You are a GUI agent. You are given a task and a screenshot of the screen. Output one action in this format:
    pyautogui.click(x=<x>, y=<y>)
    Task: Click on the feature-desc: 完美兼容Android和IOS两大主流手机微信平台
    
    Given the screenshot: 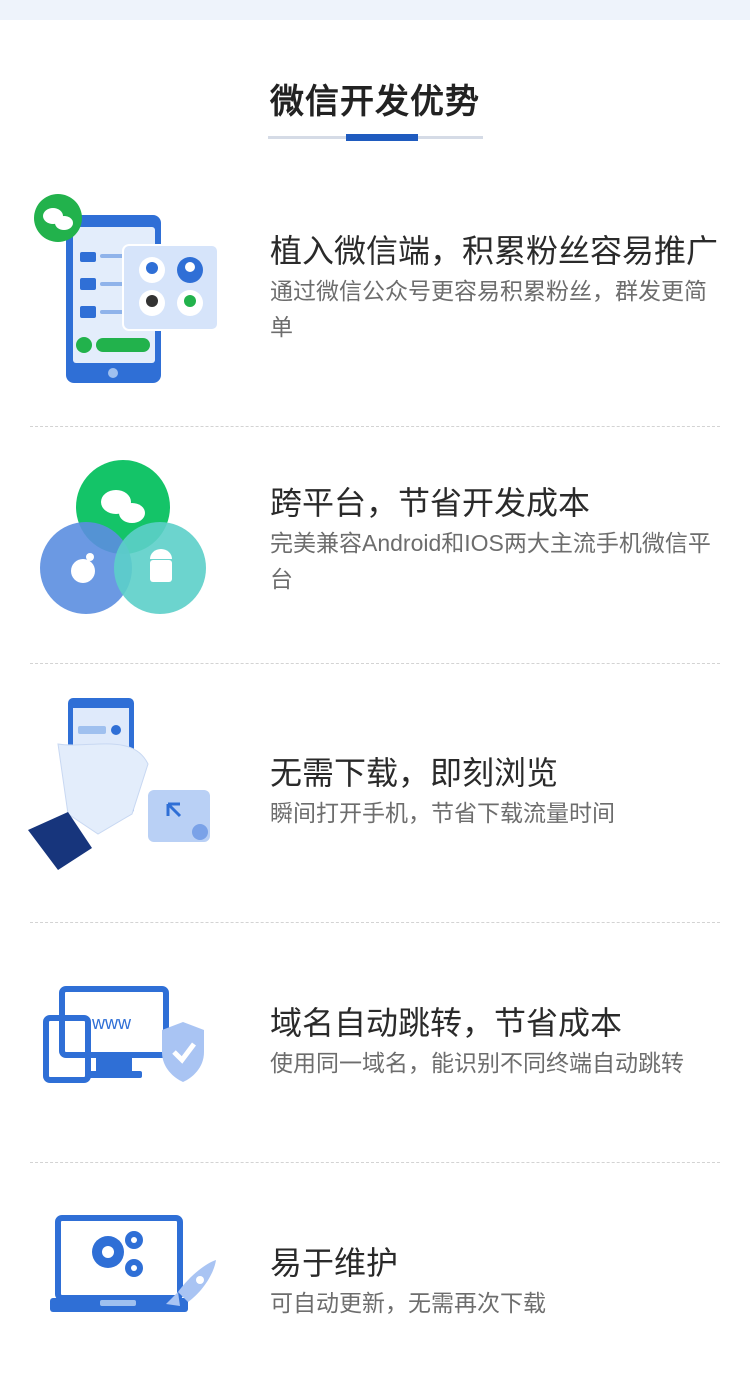 What is the action you would take?
    pyautogui.click(x=490, y=561)
    